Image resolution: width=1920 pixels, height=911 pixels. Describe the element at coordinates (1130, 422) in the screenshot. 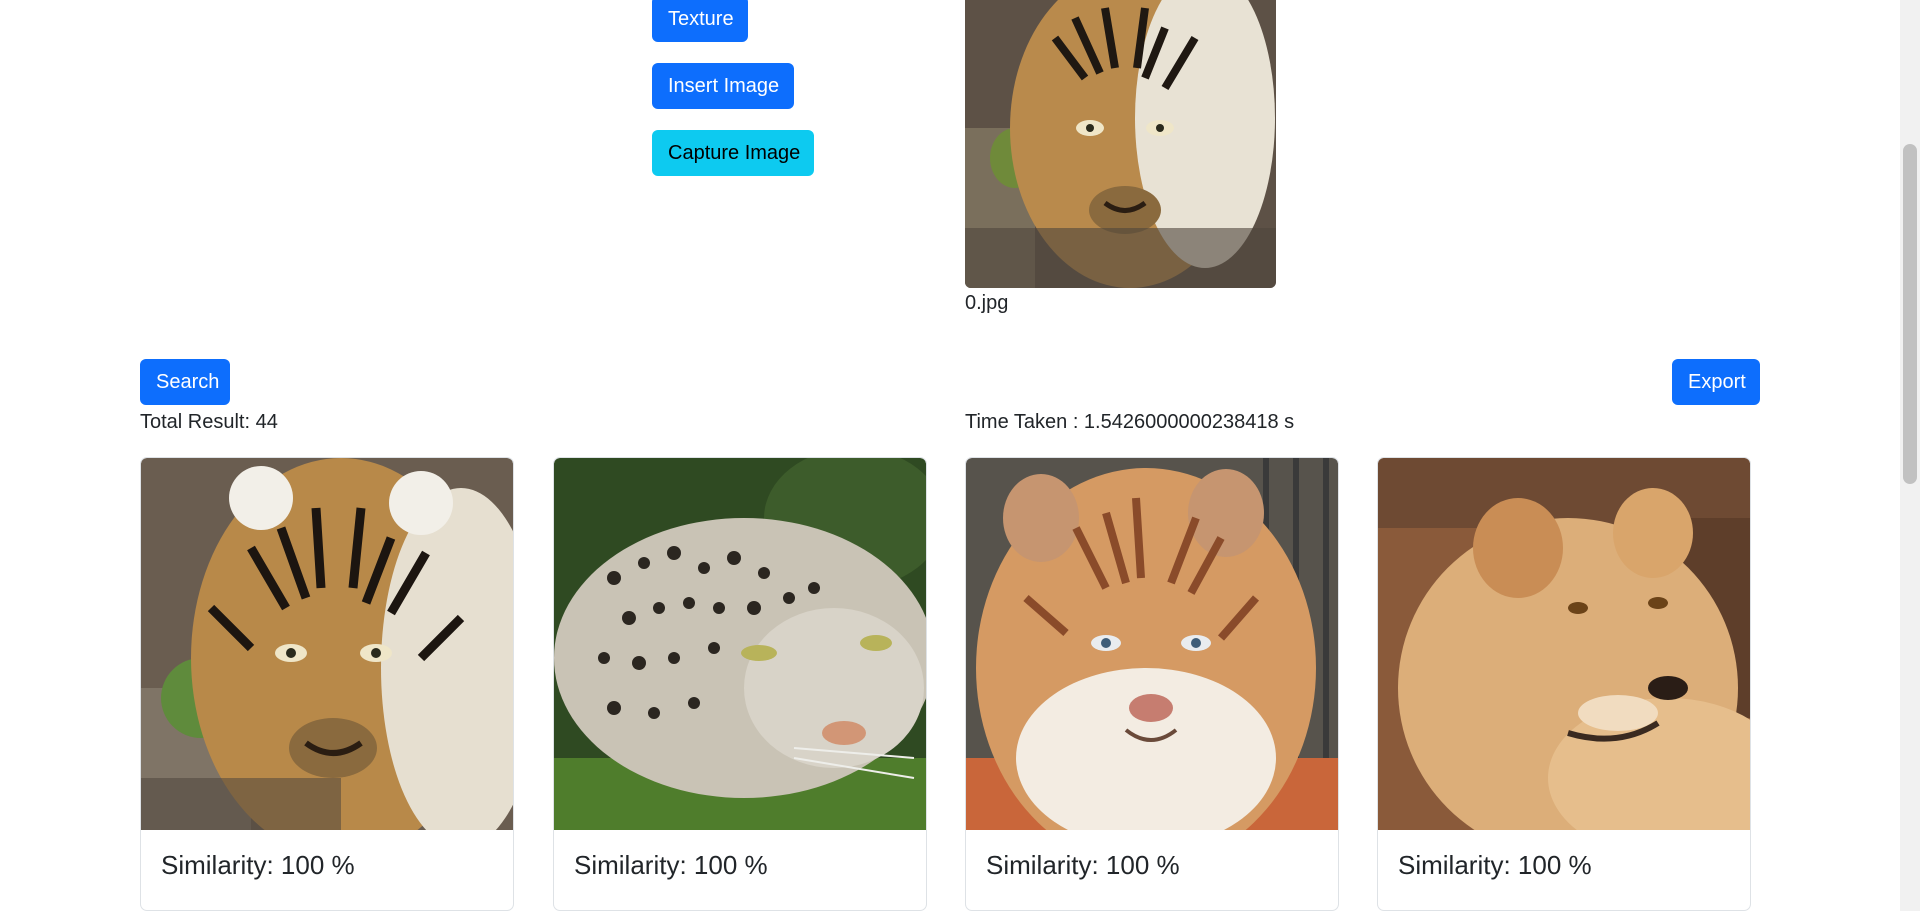

I see `time-taken: Time Taken : 1.5426000000238418 s` at that location.